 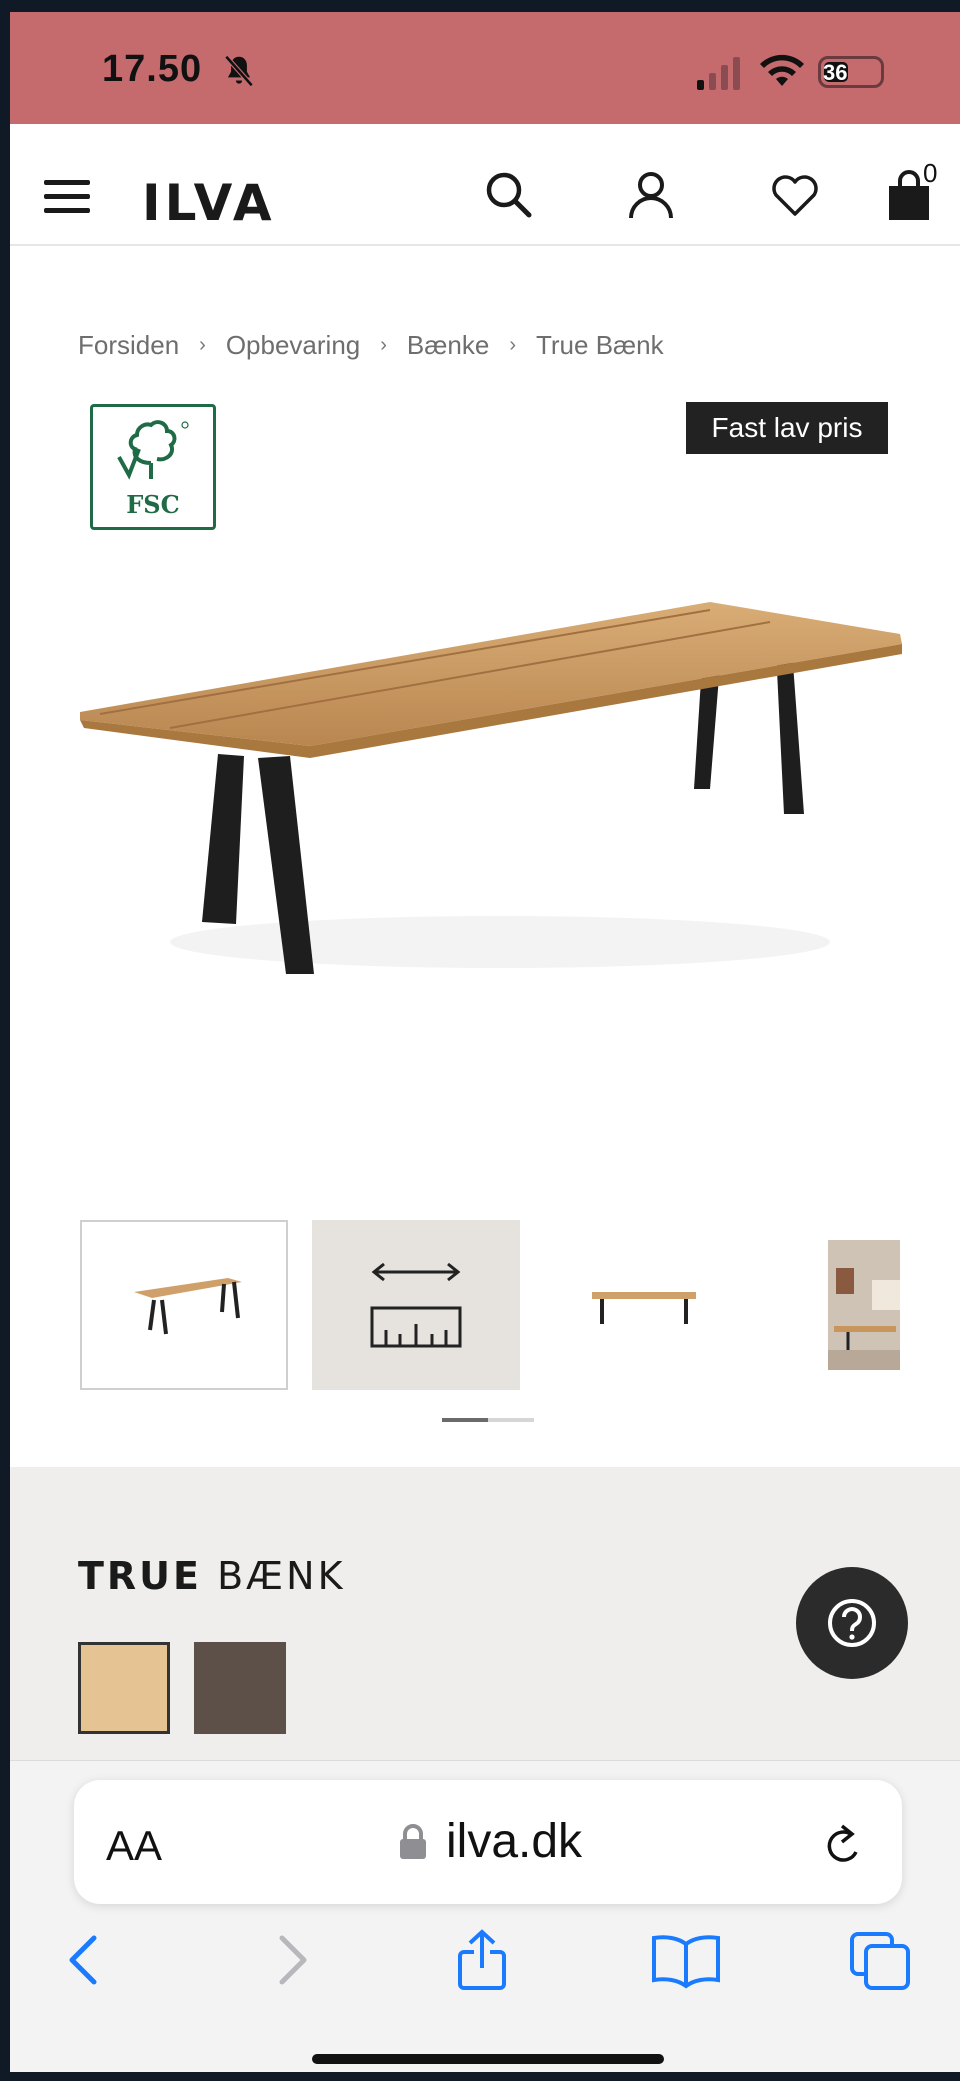 What do you see at coordinates (686, 1960) in the screenshot?
I see `bookmarks-icon` at bounding box center [686, 1960].